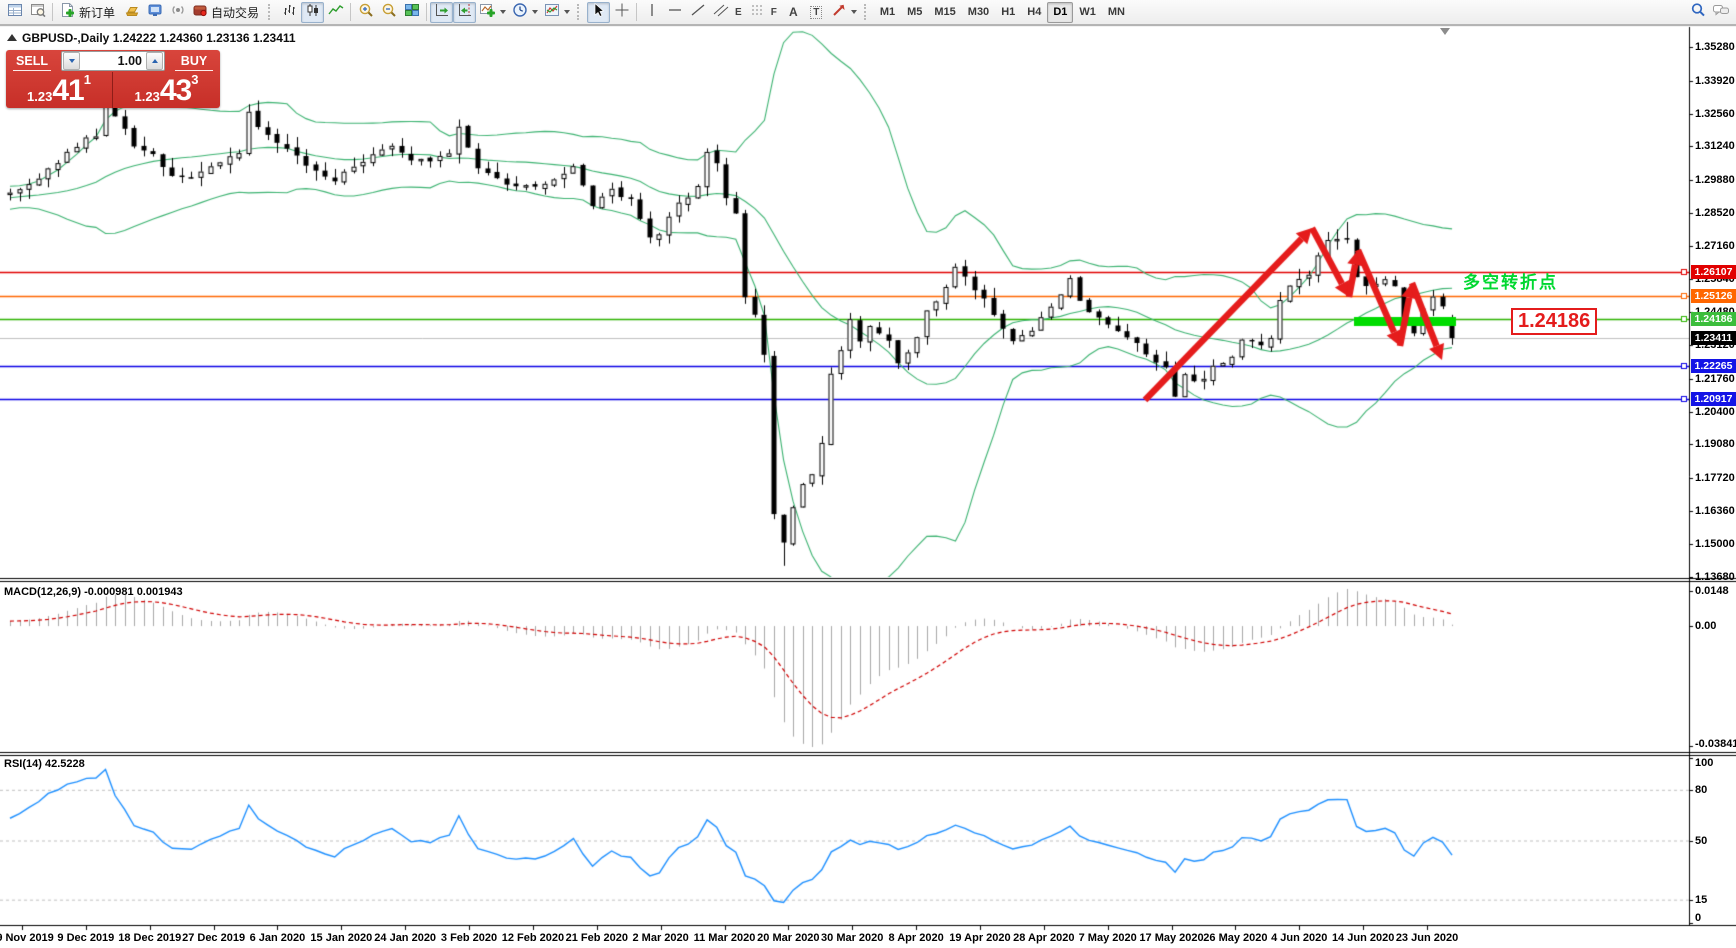 The height and width of the screenshot is (948, 1736). Describe the element at coordinates (520, 12) in the screenshot. I see `clock-icon` at that location.